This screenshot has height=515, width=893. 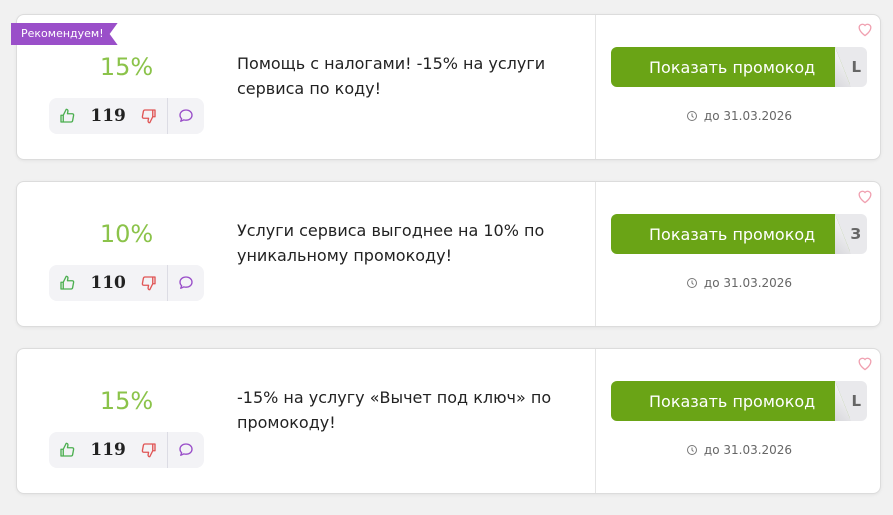 What do you see at coordinates (64, 34) in the screenshot?
I see `recommended-ribbon: Рекомендуем!` at bounding box center [64, 34].